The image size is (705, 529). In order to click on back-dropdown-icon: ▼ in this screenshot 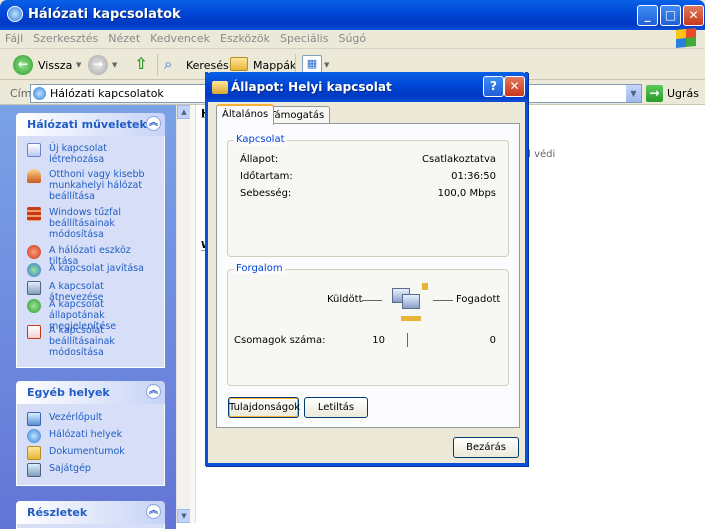, I will do `click(78, 65)`.